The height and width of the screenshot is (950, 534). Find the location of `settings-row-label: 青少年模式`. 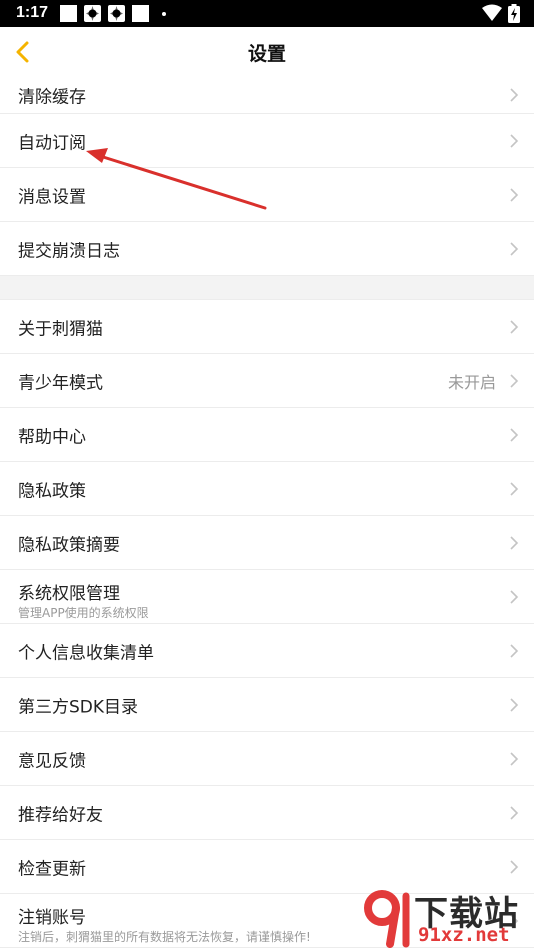

settings-row-label: 青少年模式 is located at coordinates (60, 383).